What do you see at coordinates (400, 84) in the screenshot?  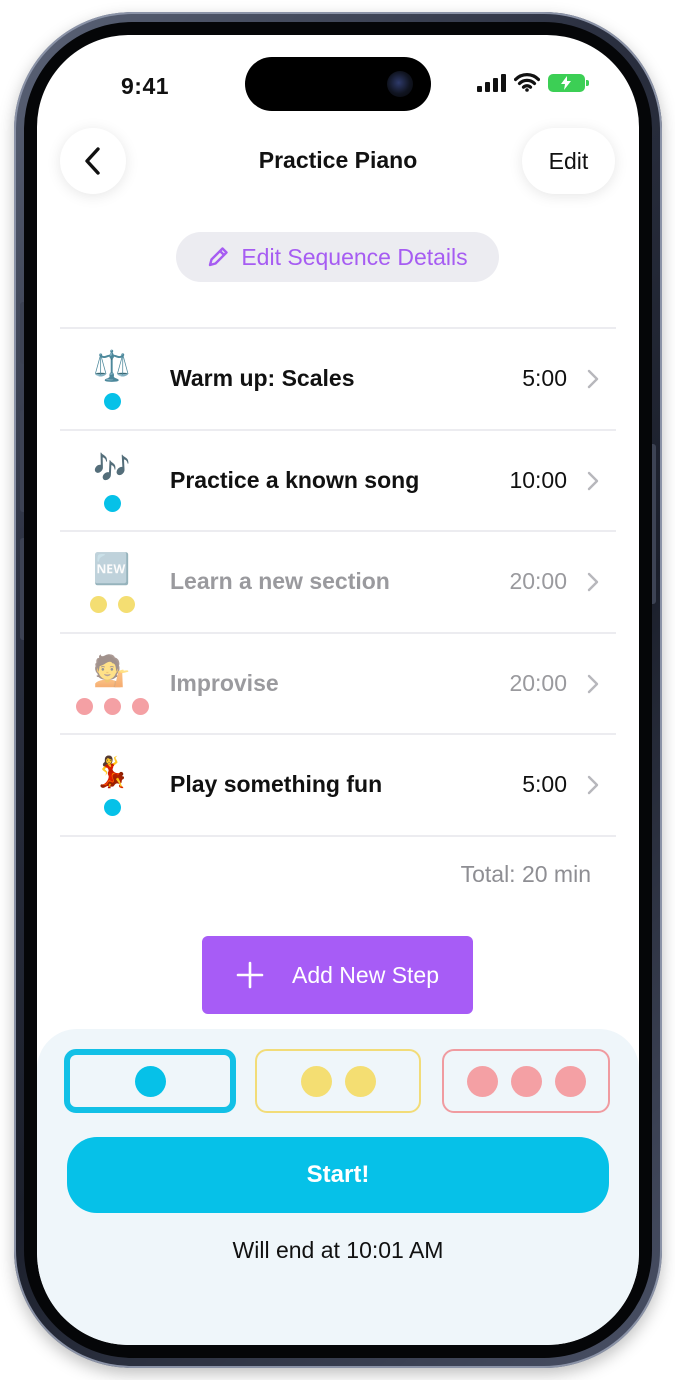 I see `camera-icon` at bounding box center [400, 84].